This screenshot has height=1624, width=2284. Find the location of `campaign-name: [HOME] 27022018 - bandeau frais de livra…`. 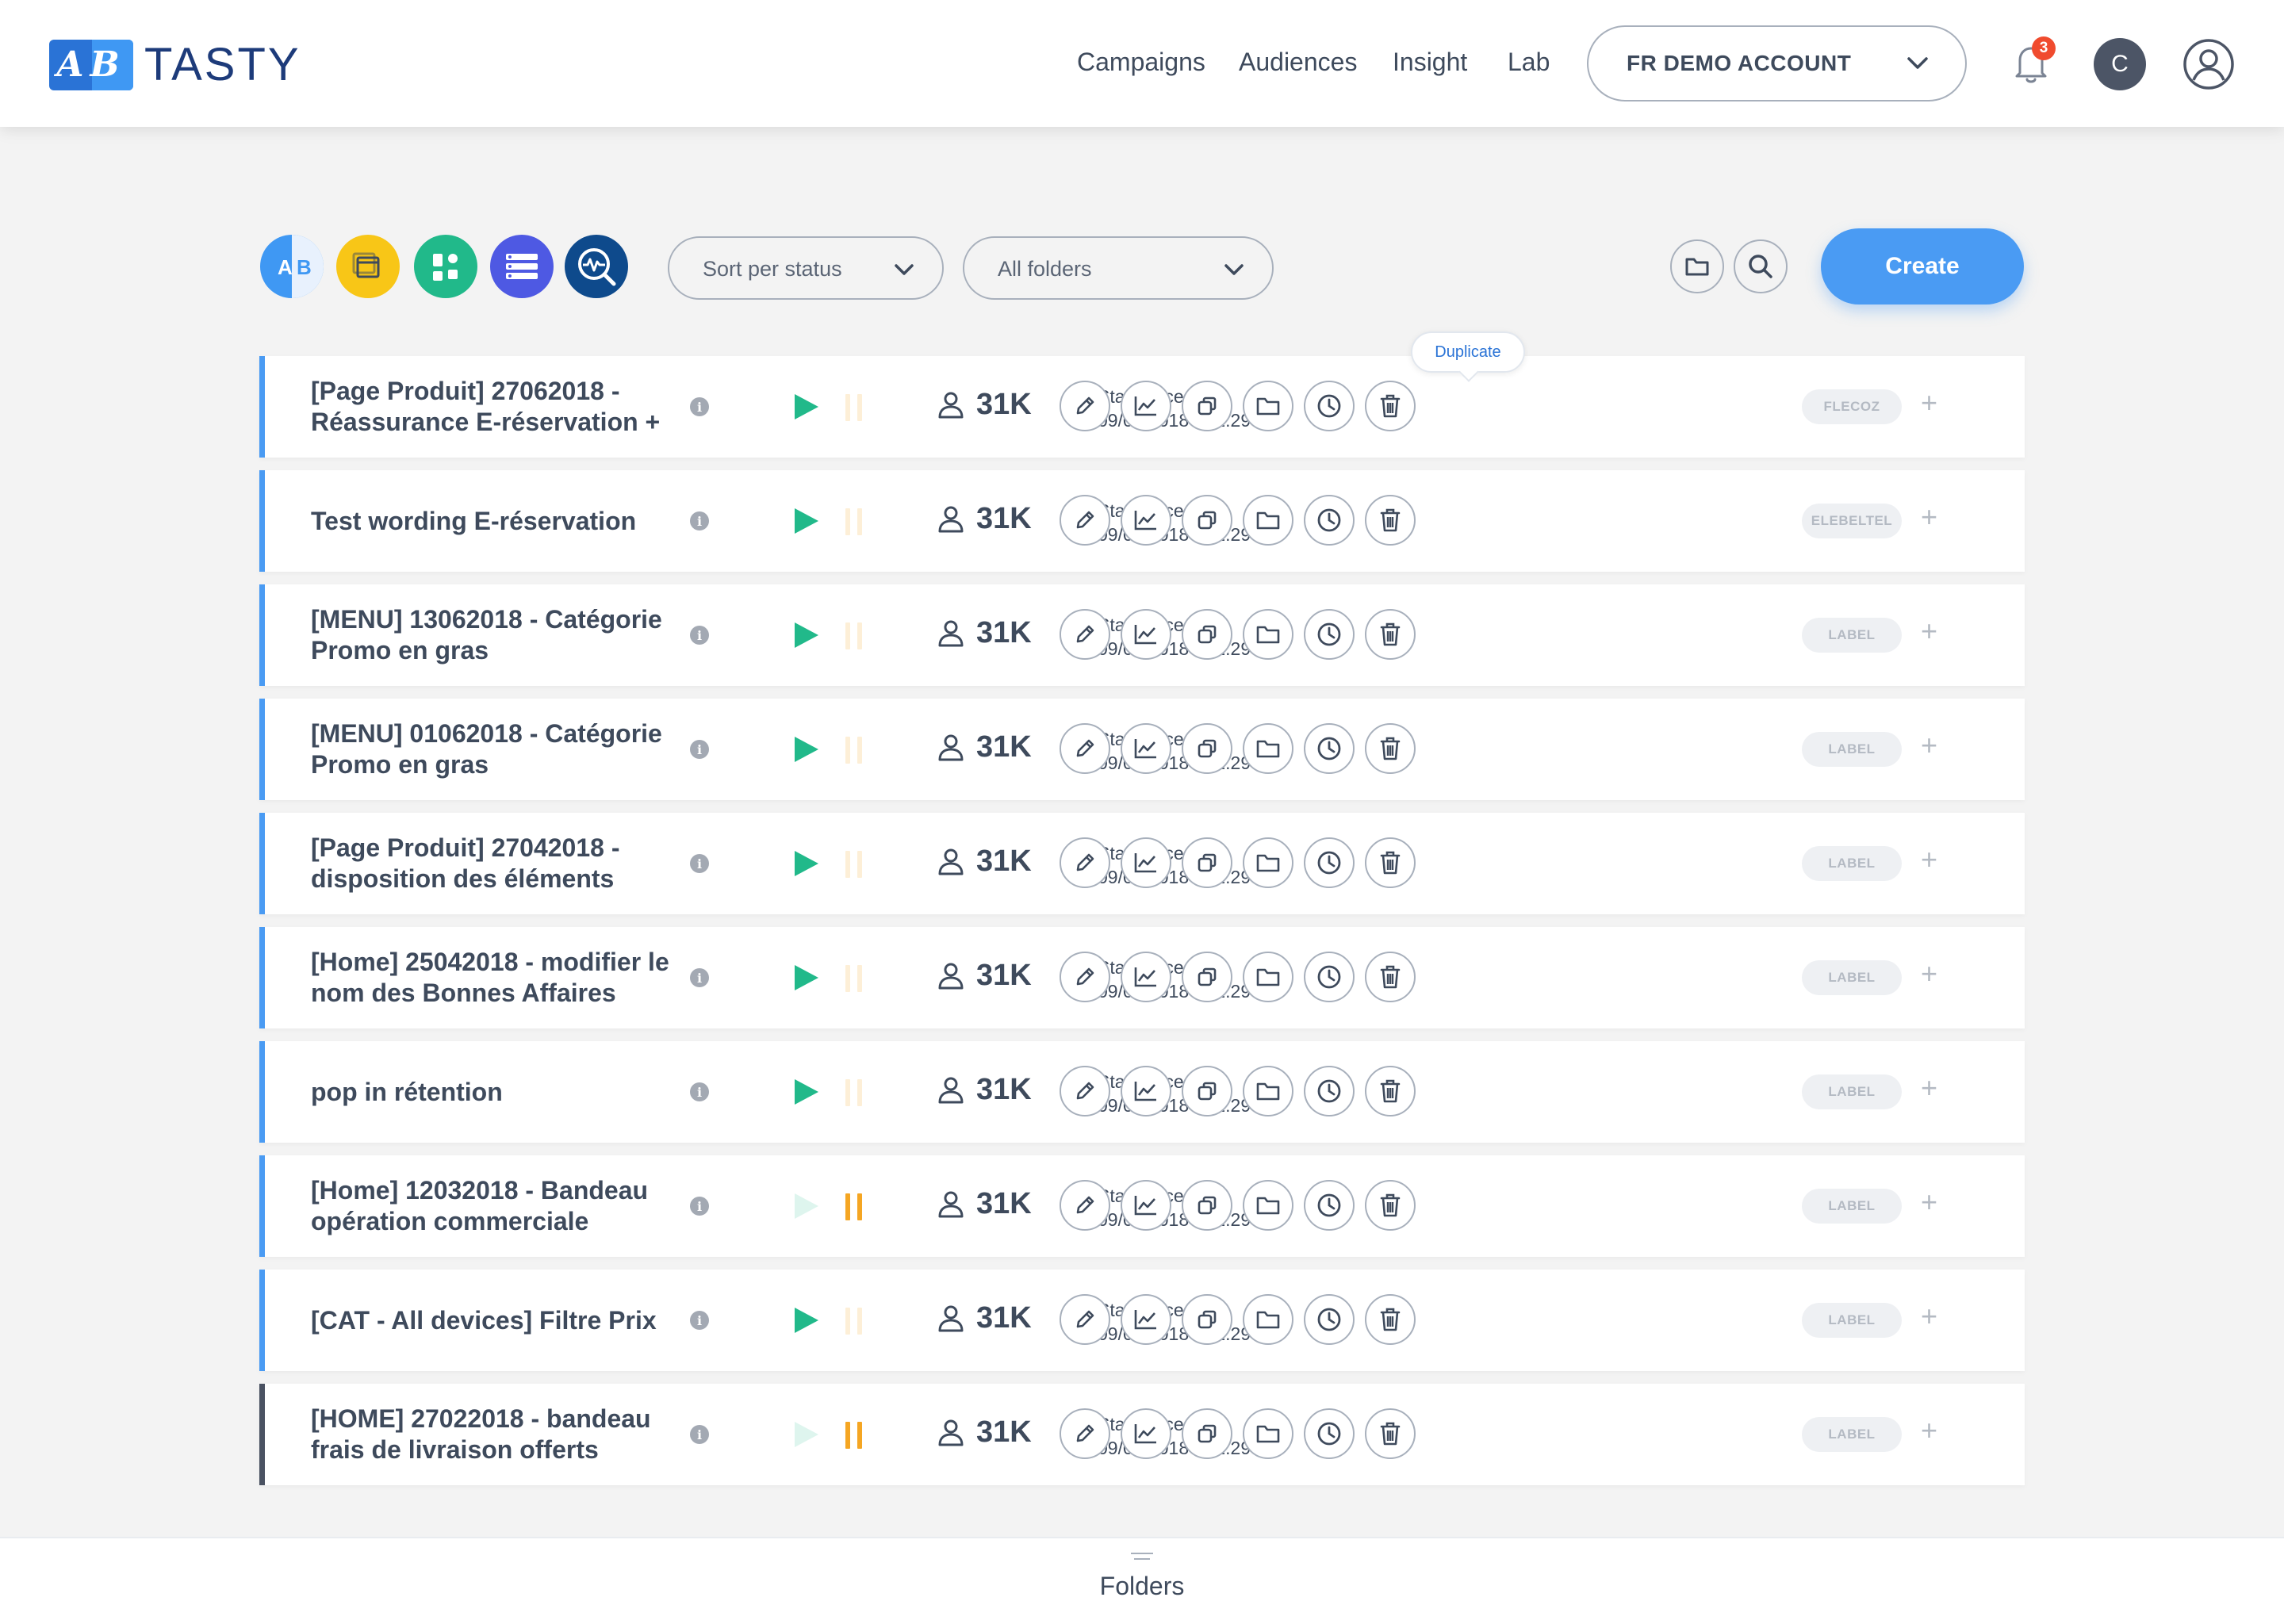

campaign-name: [HOME] 27022018 - bandeau frais de livra… is located at coordinates (493, 1434).